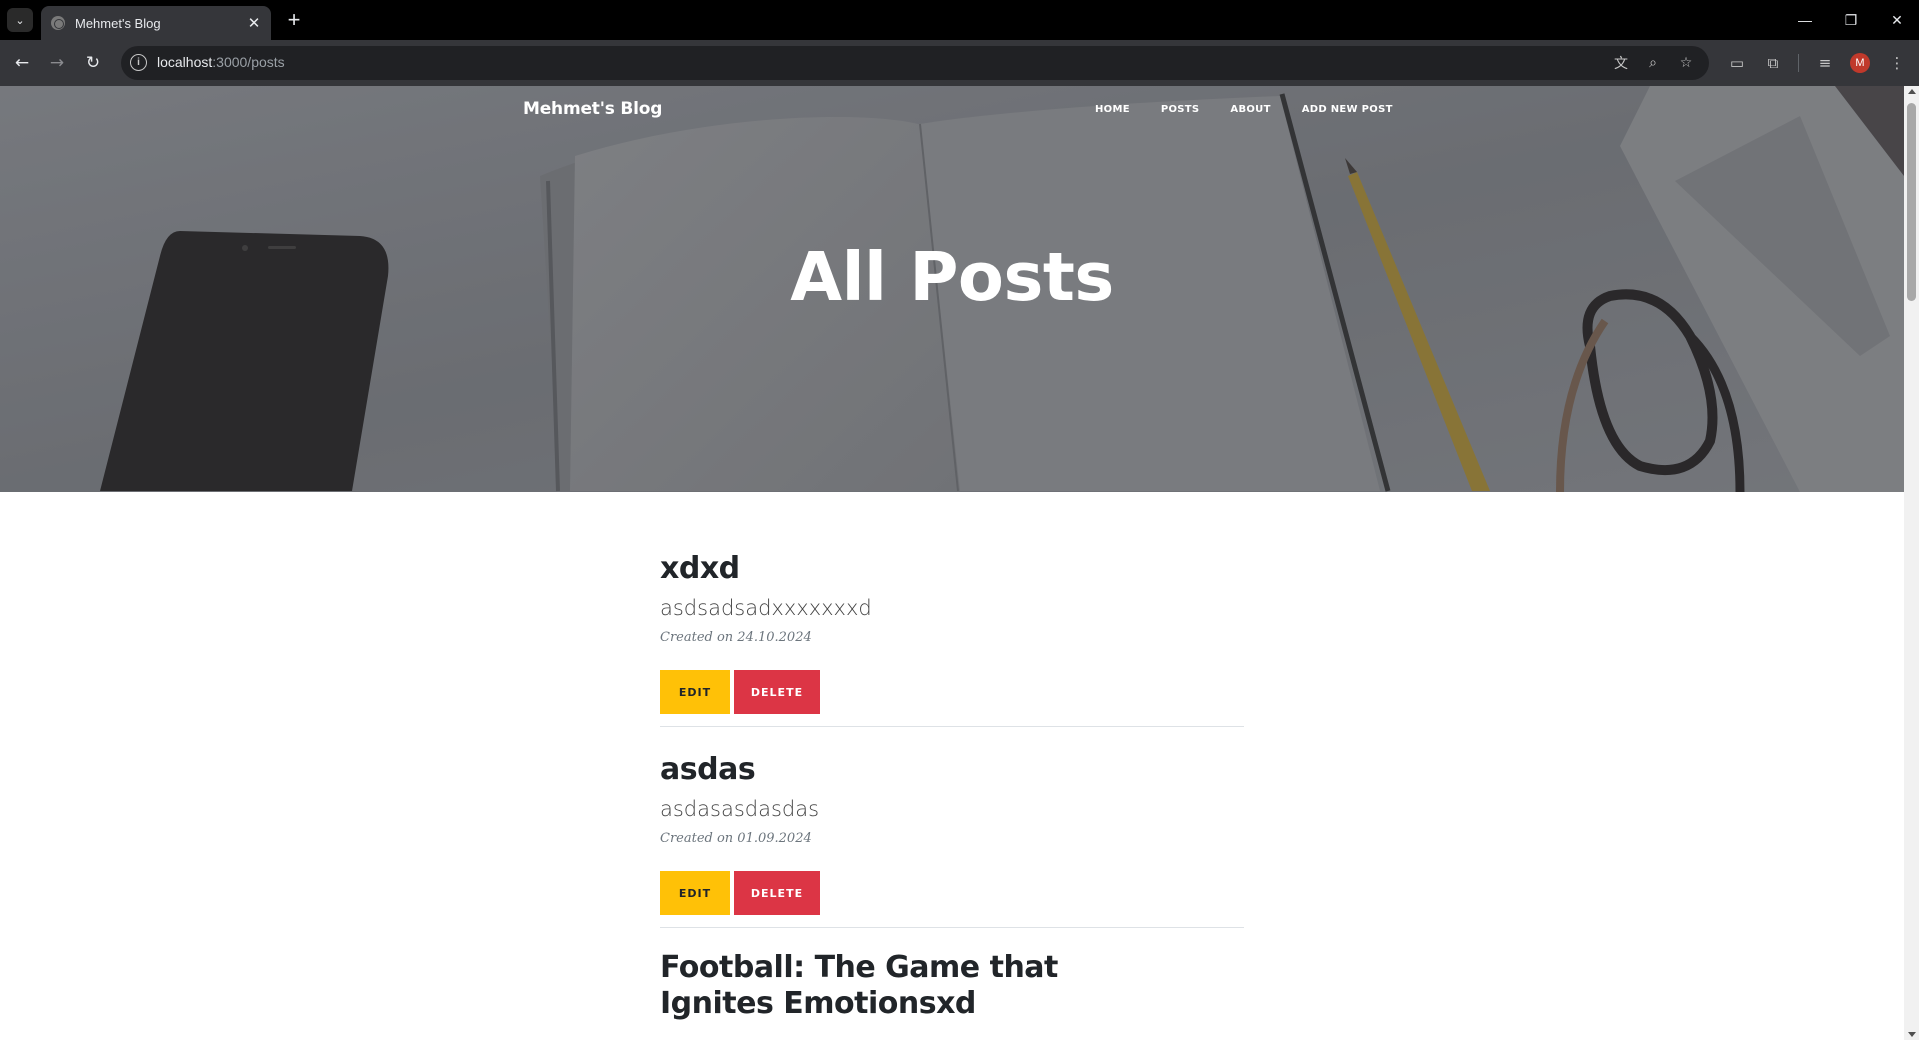 Image resolution: width=1919 pixels, height=1040 pixels. I want to click on translate-icon: 文, so click(1621, 63).